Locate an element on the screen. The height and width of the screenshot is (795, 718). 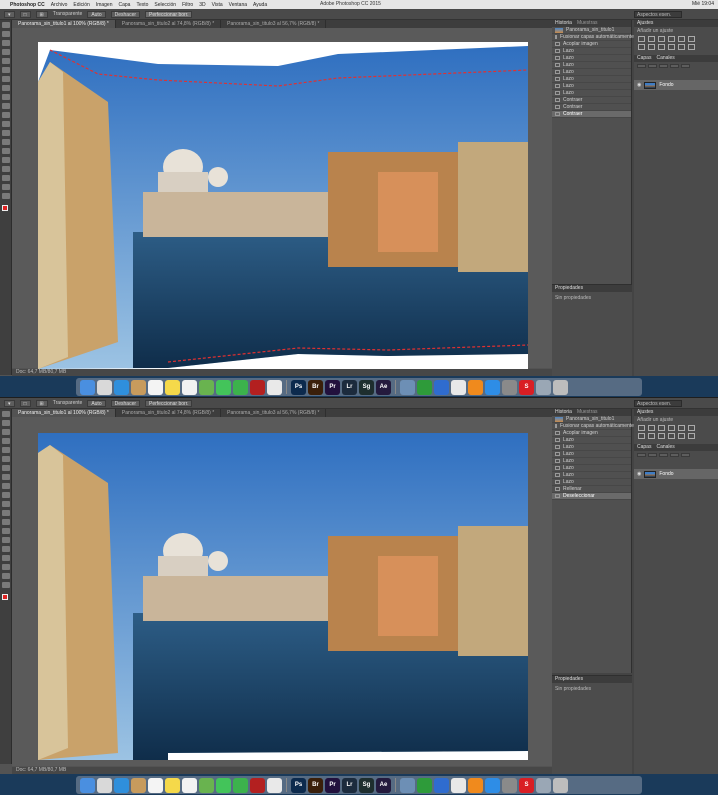
layer-row-background: ◉ Fondo is located at coordinates (676, 474).